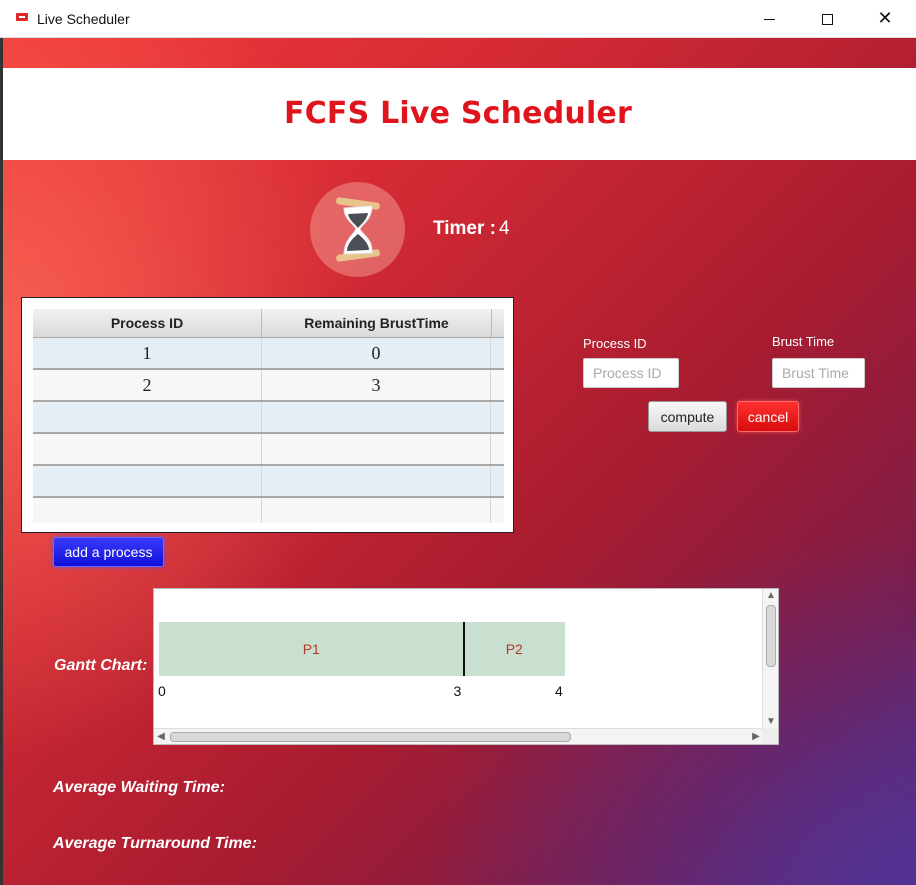 The width and height of the screenshot is (916, 885). What do you see at coordinates (756, 736) in the screenshot?
I see `scroll-right-icon: ▶` at bounding box center [756, 736].